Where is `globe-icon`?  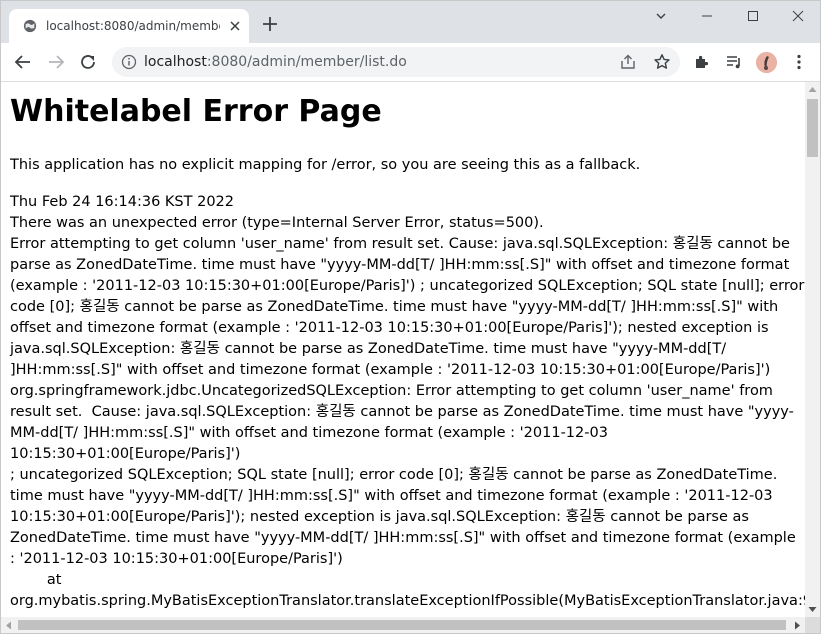 globe-icon is located at coordinates (30, 26).